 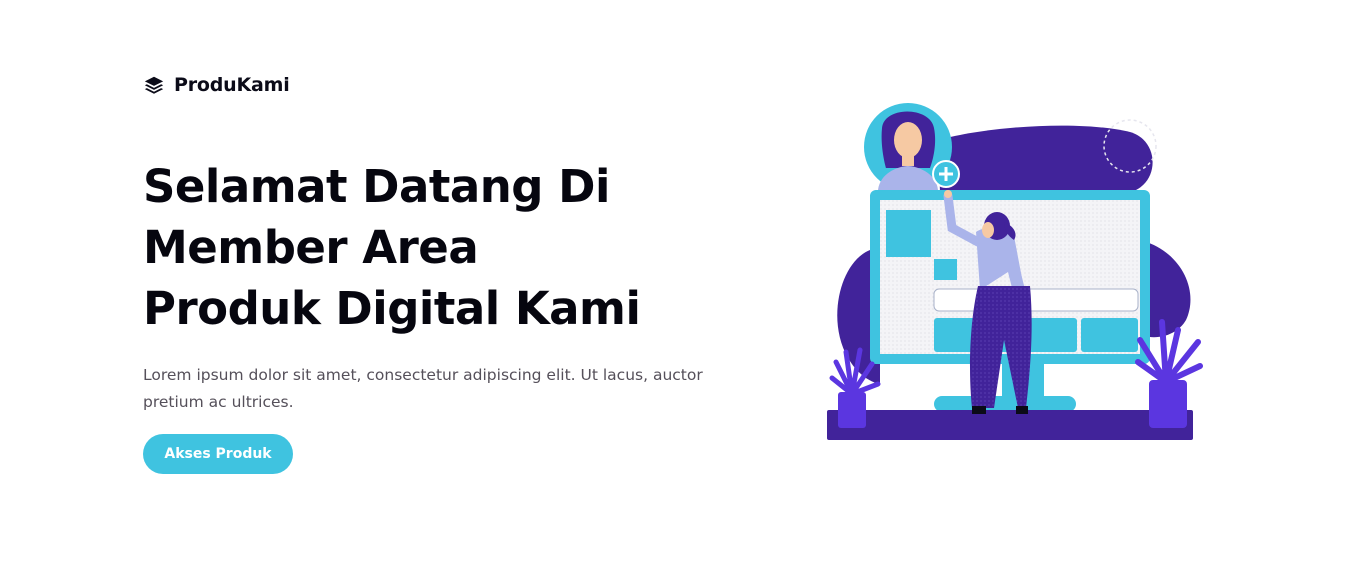 What do you see at coordinates (311, 247) in the screenshot?
I see `title-line: Member Area` at bounding box center [311, 247].